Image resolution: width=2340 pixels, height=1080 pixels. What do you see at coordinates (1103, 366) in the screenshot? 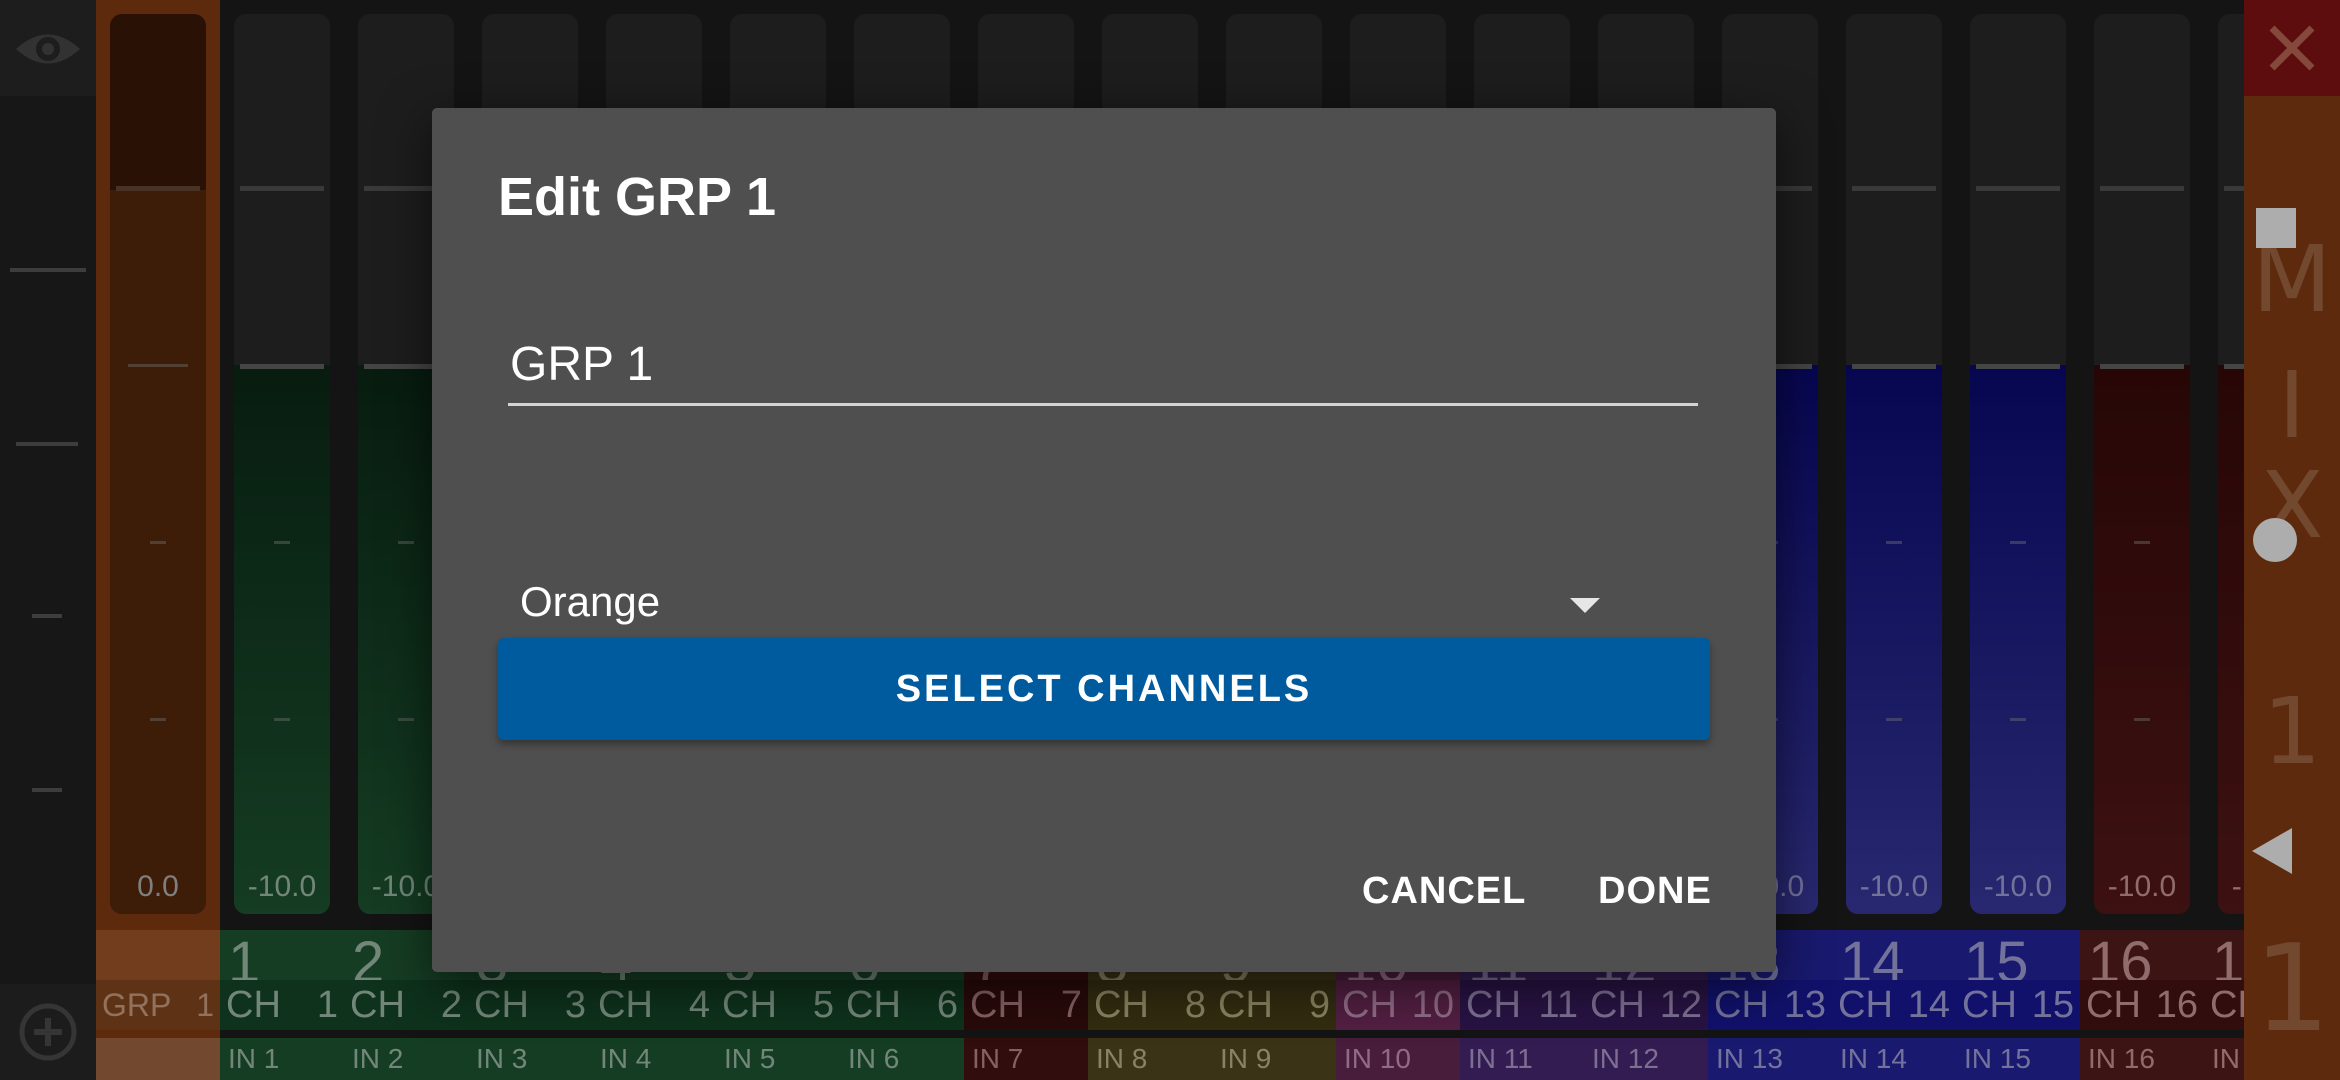
I see `group-name-input` at bounding box center [1103, 366].